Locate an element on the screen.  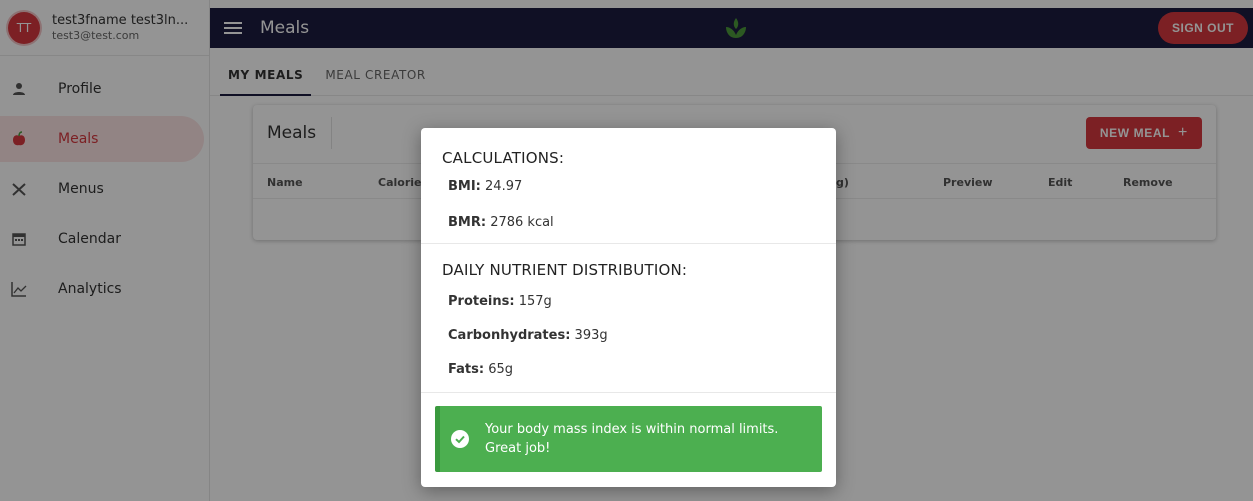
fats-row: Fats: 65g is located at coordinates (480, 369).